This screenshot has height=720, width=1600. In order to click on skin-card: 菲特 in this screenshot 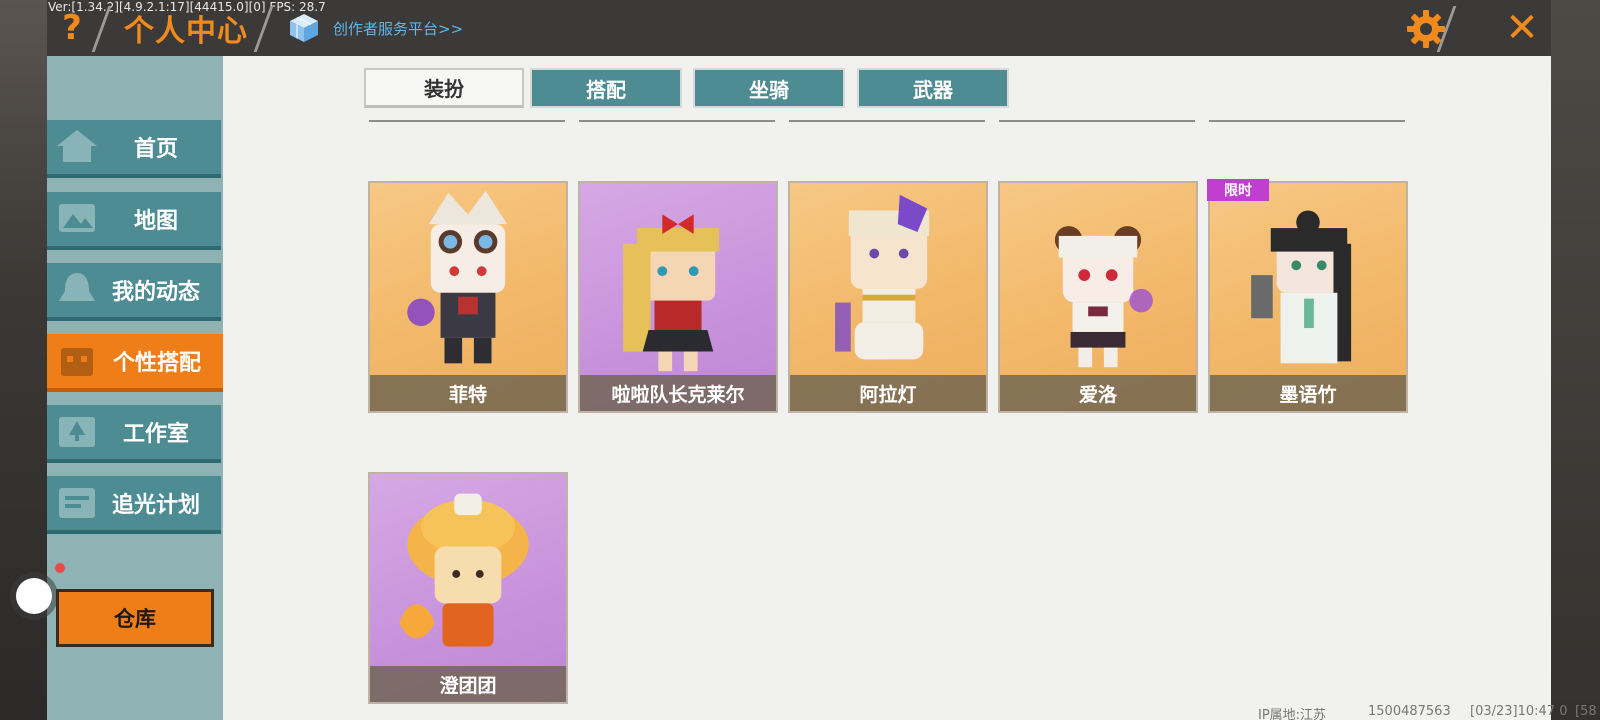, I will do `click(468, 297)`.